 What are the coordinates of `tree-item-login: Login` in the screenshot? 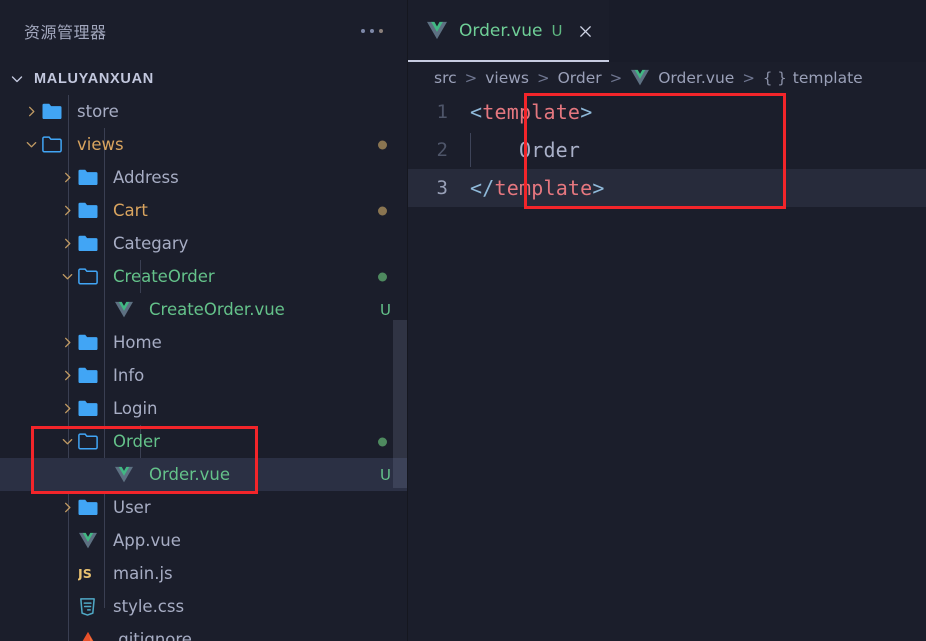 It's located at (203, 408).